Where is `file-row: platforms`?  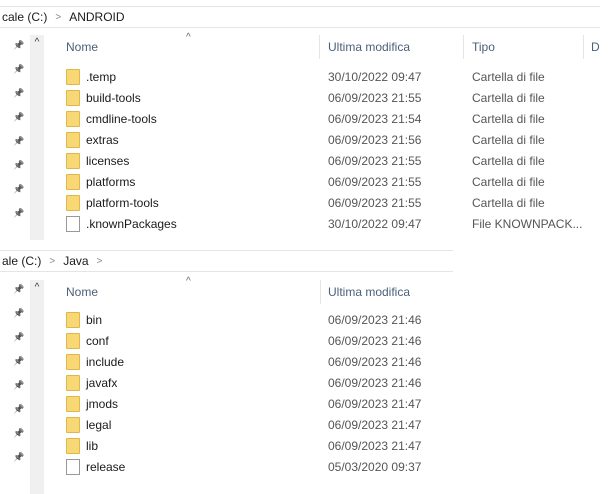 file-row: platforms is located at coordinates (100, 182).